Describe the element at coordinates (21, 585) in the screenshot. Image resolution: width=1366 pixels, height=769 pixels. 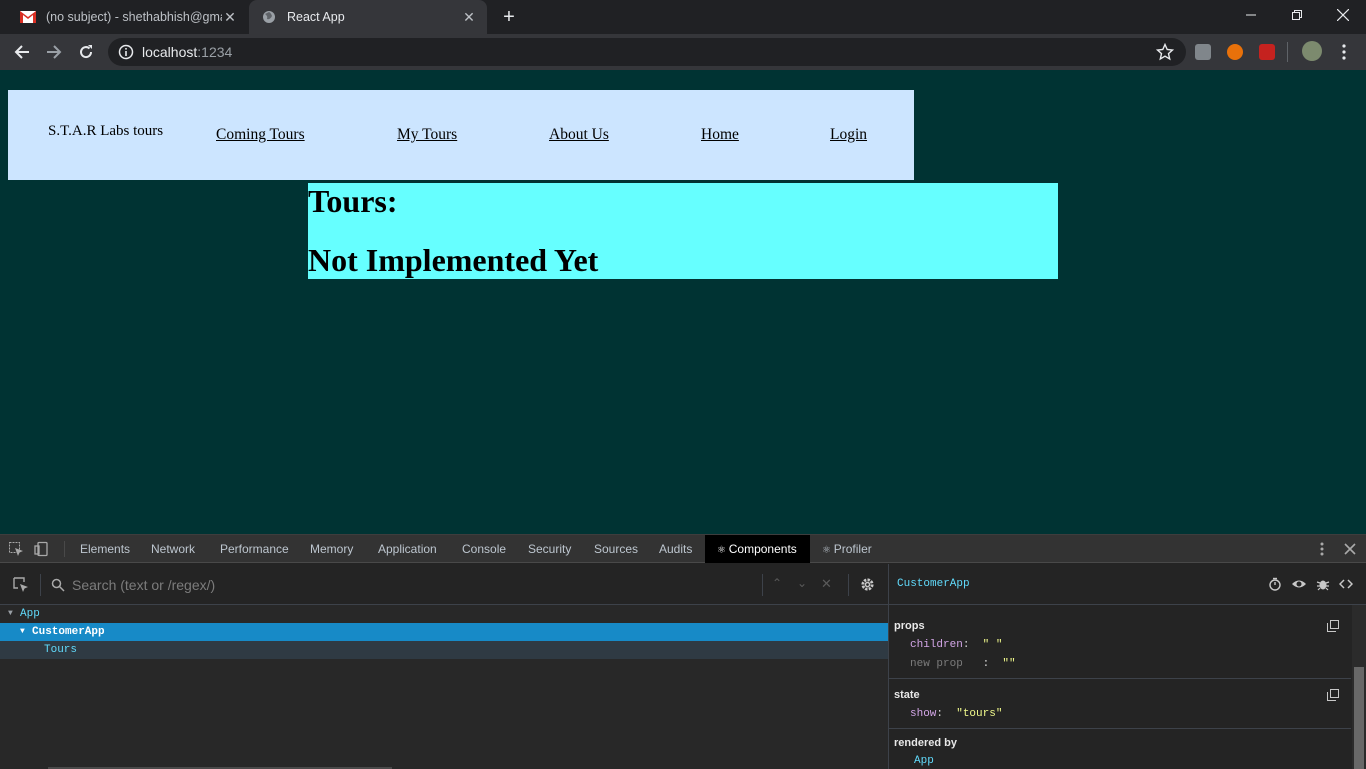
I see `select-element-icon` at that location.